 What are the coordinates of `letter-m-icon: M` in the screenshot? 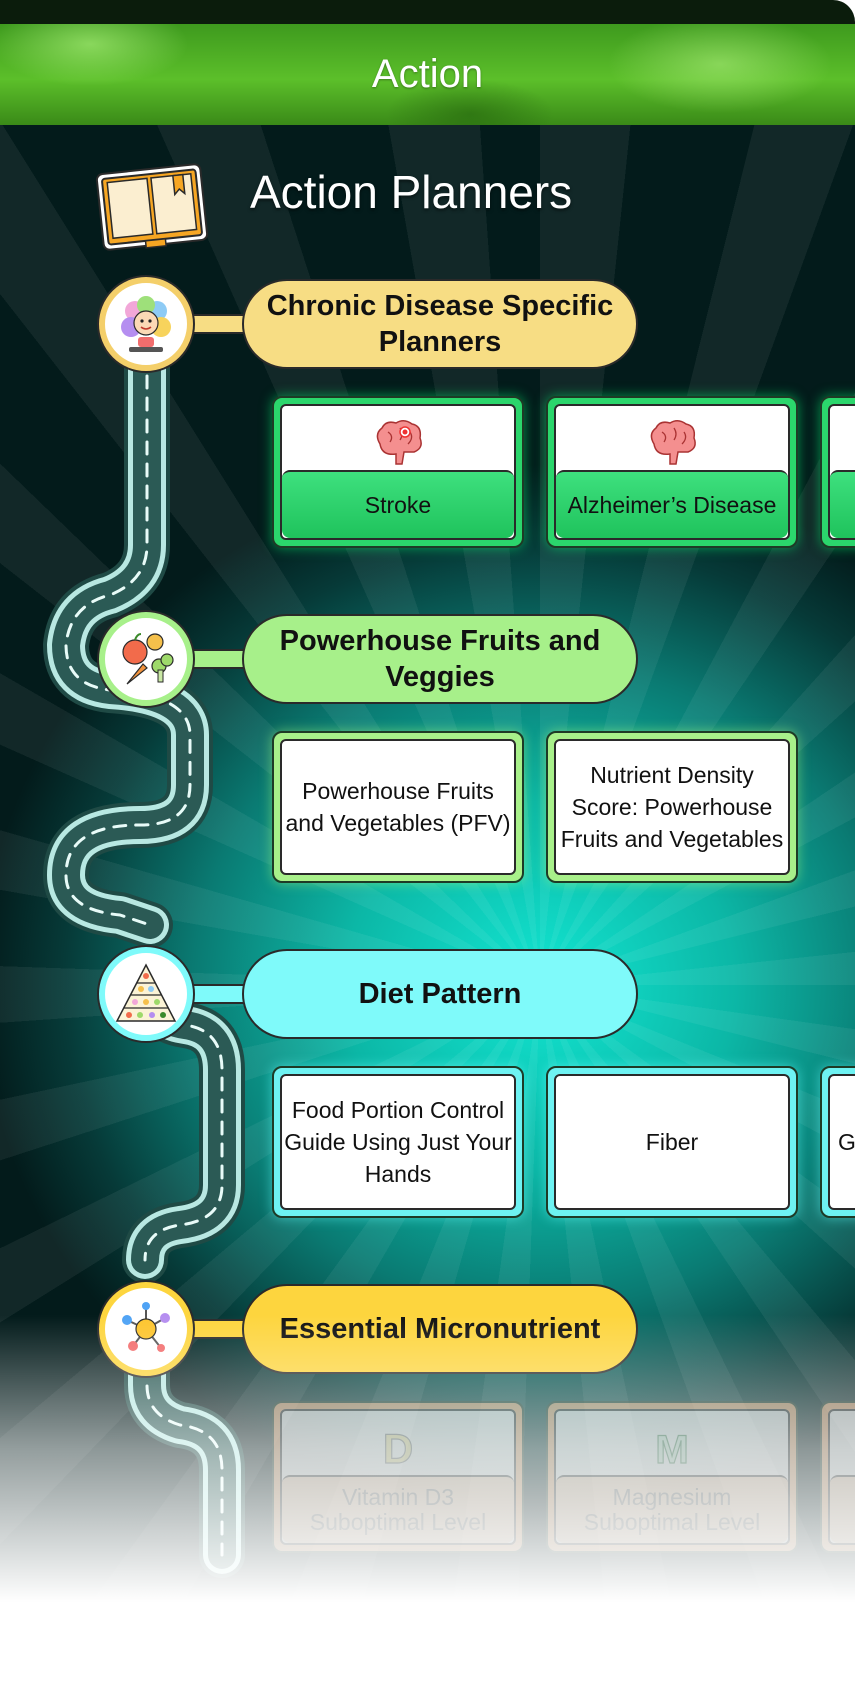 It's located at (672, 1449).